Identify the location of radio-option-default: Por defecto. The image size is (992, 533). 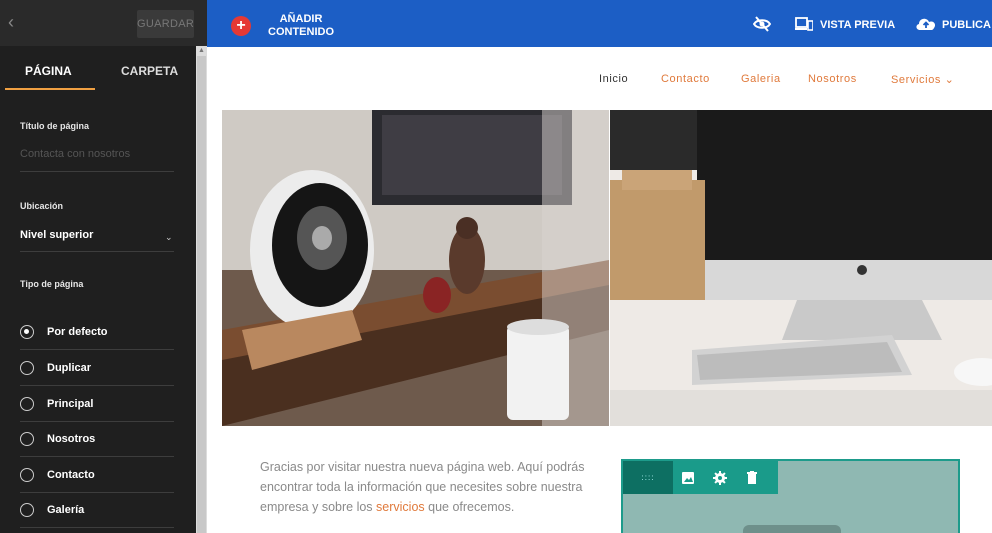
(97, 332).